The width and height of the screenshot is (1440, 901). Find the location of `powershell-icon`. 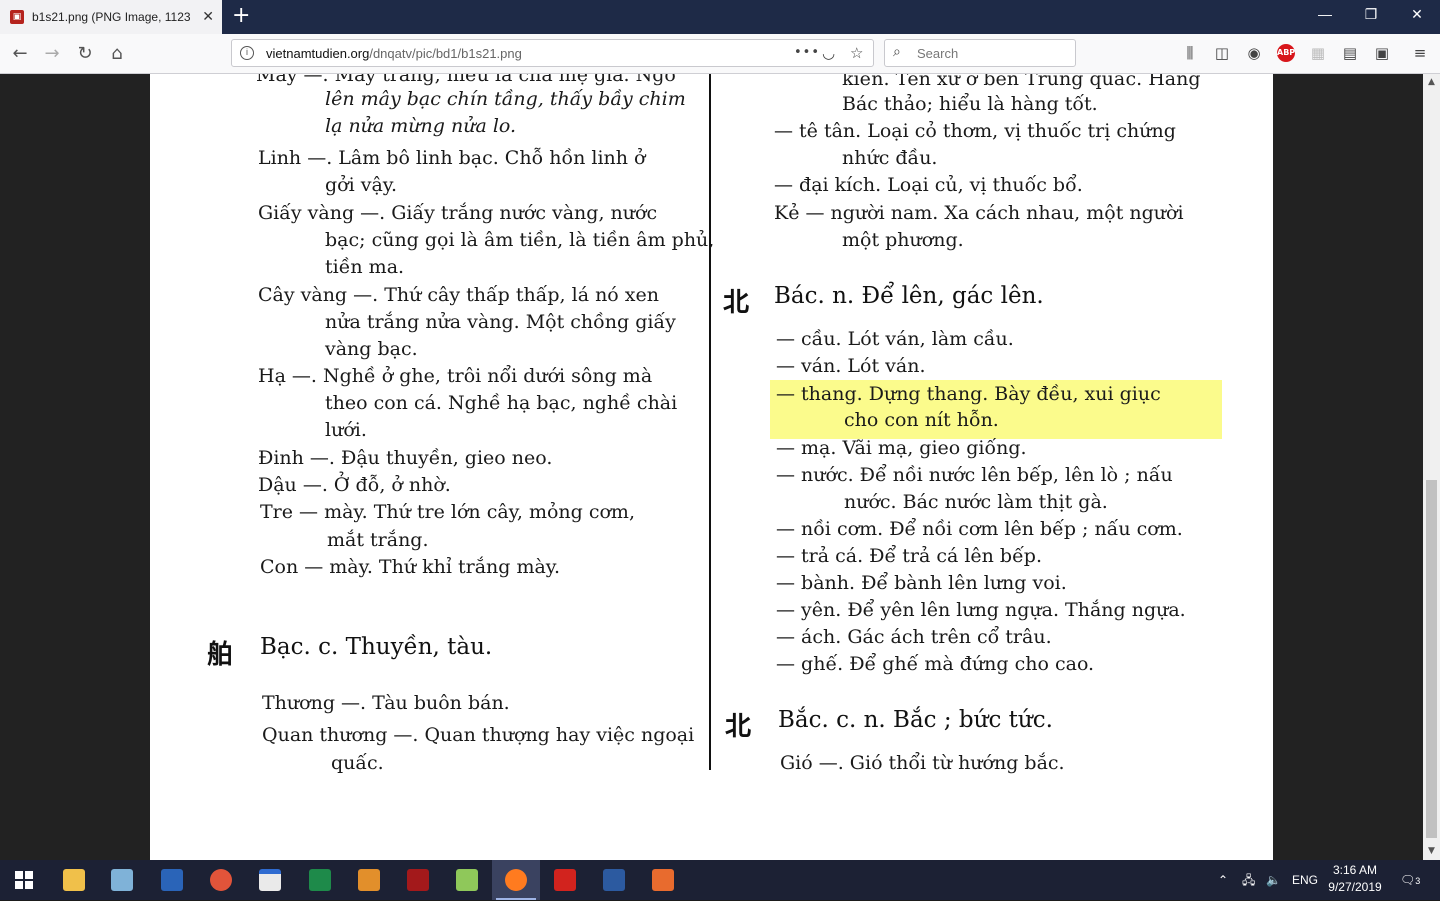

powershell-icon is located at coordinates (172, 880).